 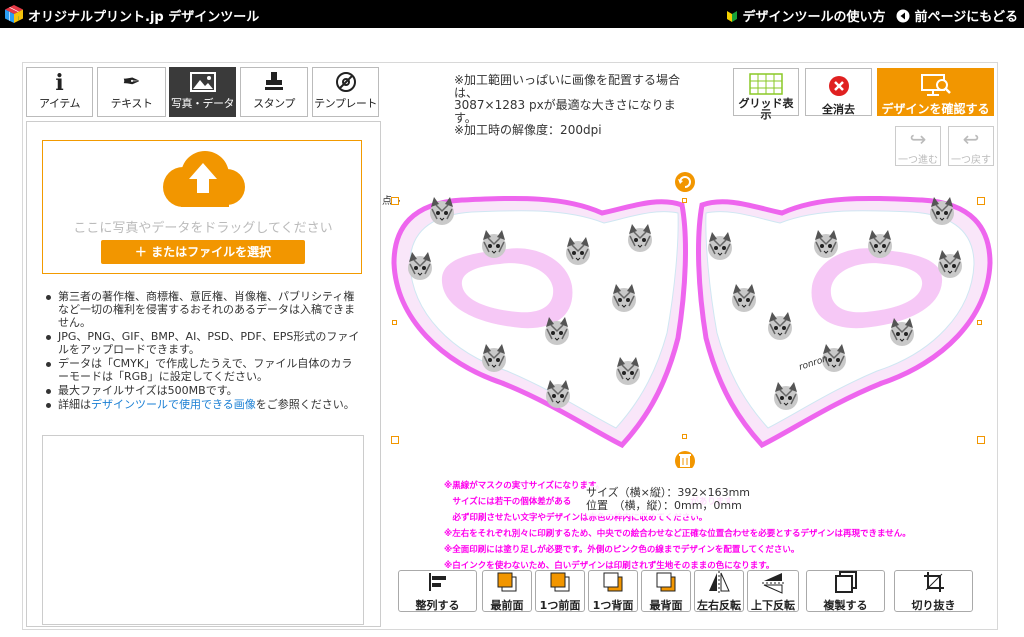 What do you see at coordinates (437, 584) in the screenshot?
I see `align-icon` at bounding box center [437, 584].